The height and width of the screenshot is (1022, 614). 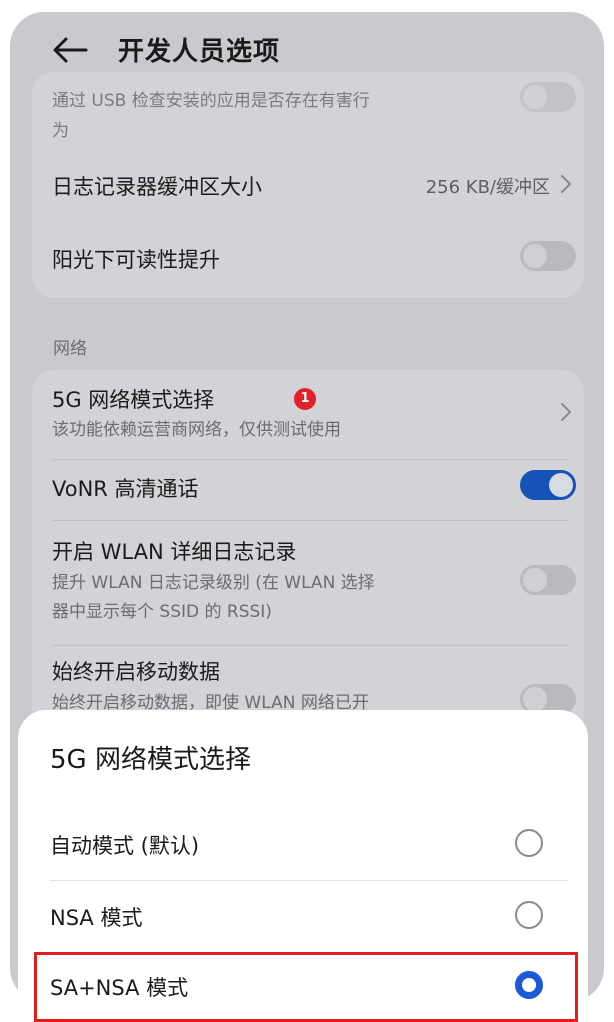 I want to click on mode-5g-subtitle: 该功能依赖运营商网络，仅供测试使用, so click(x=196, y=430).